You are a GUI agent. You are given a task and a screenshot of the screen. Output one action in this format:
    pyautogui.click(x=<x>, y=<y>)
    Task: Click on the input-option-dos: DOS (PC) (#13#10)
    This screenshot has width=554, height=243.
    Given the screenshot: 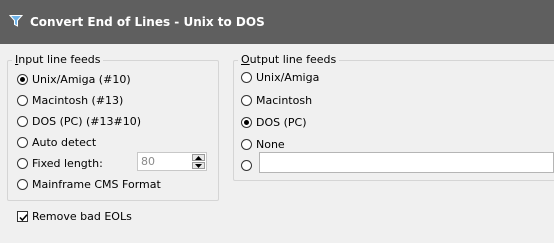 What is the action you would take?
    pyautogui.click(x=79, y=121)
    